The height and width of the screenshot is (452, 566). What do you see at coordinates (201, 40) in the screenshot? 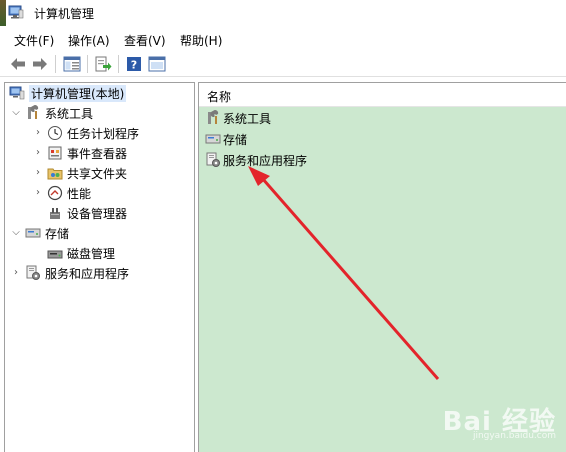
I see `menu-help: 帮助(H)` at bounding box center [201, 40].